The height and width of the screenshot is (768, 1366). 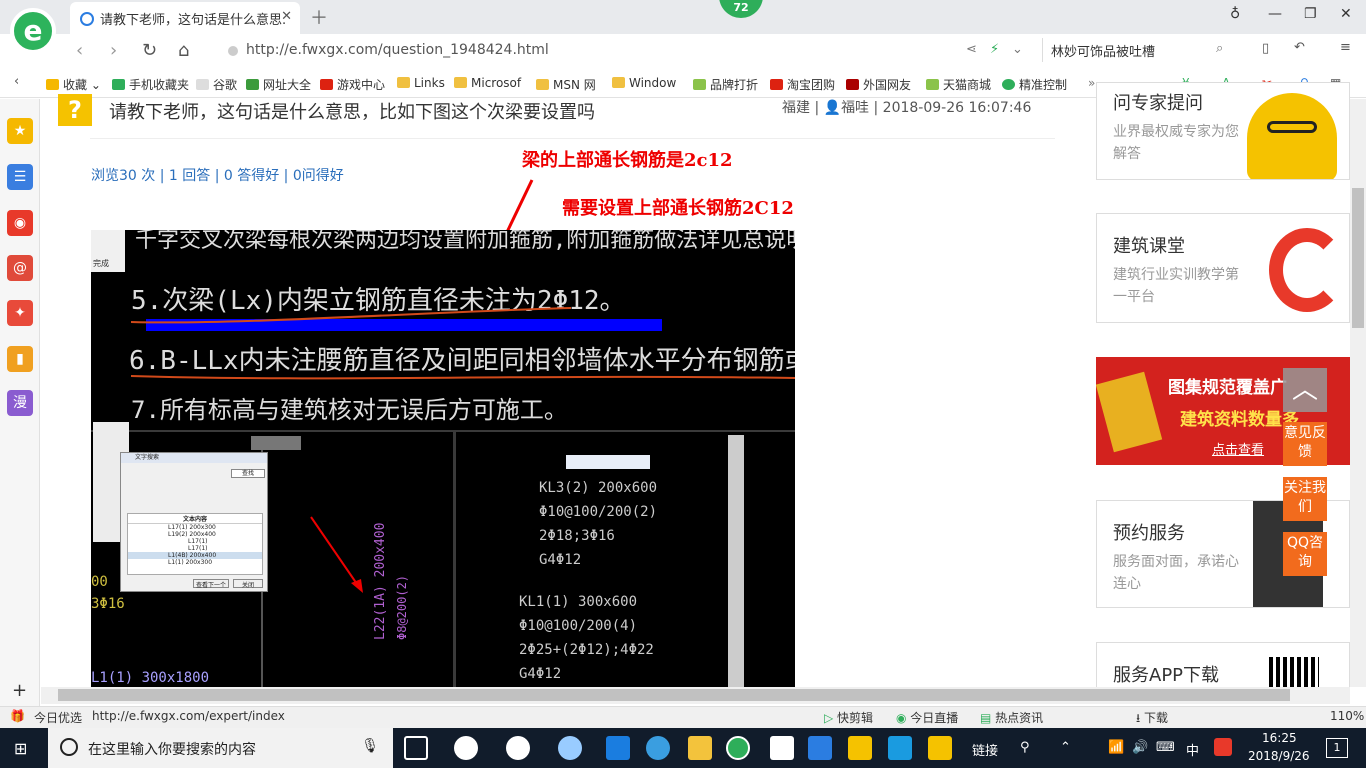 I want to click on zoom-level: 110%, so click(x=1347, y=716).